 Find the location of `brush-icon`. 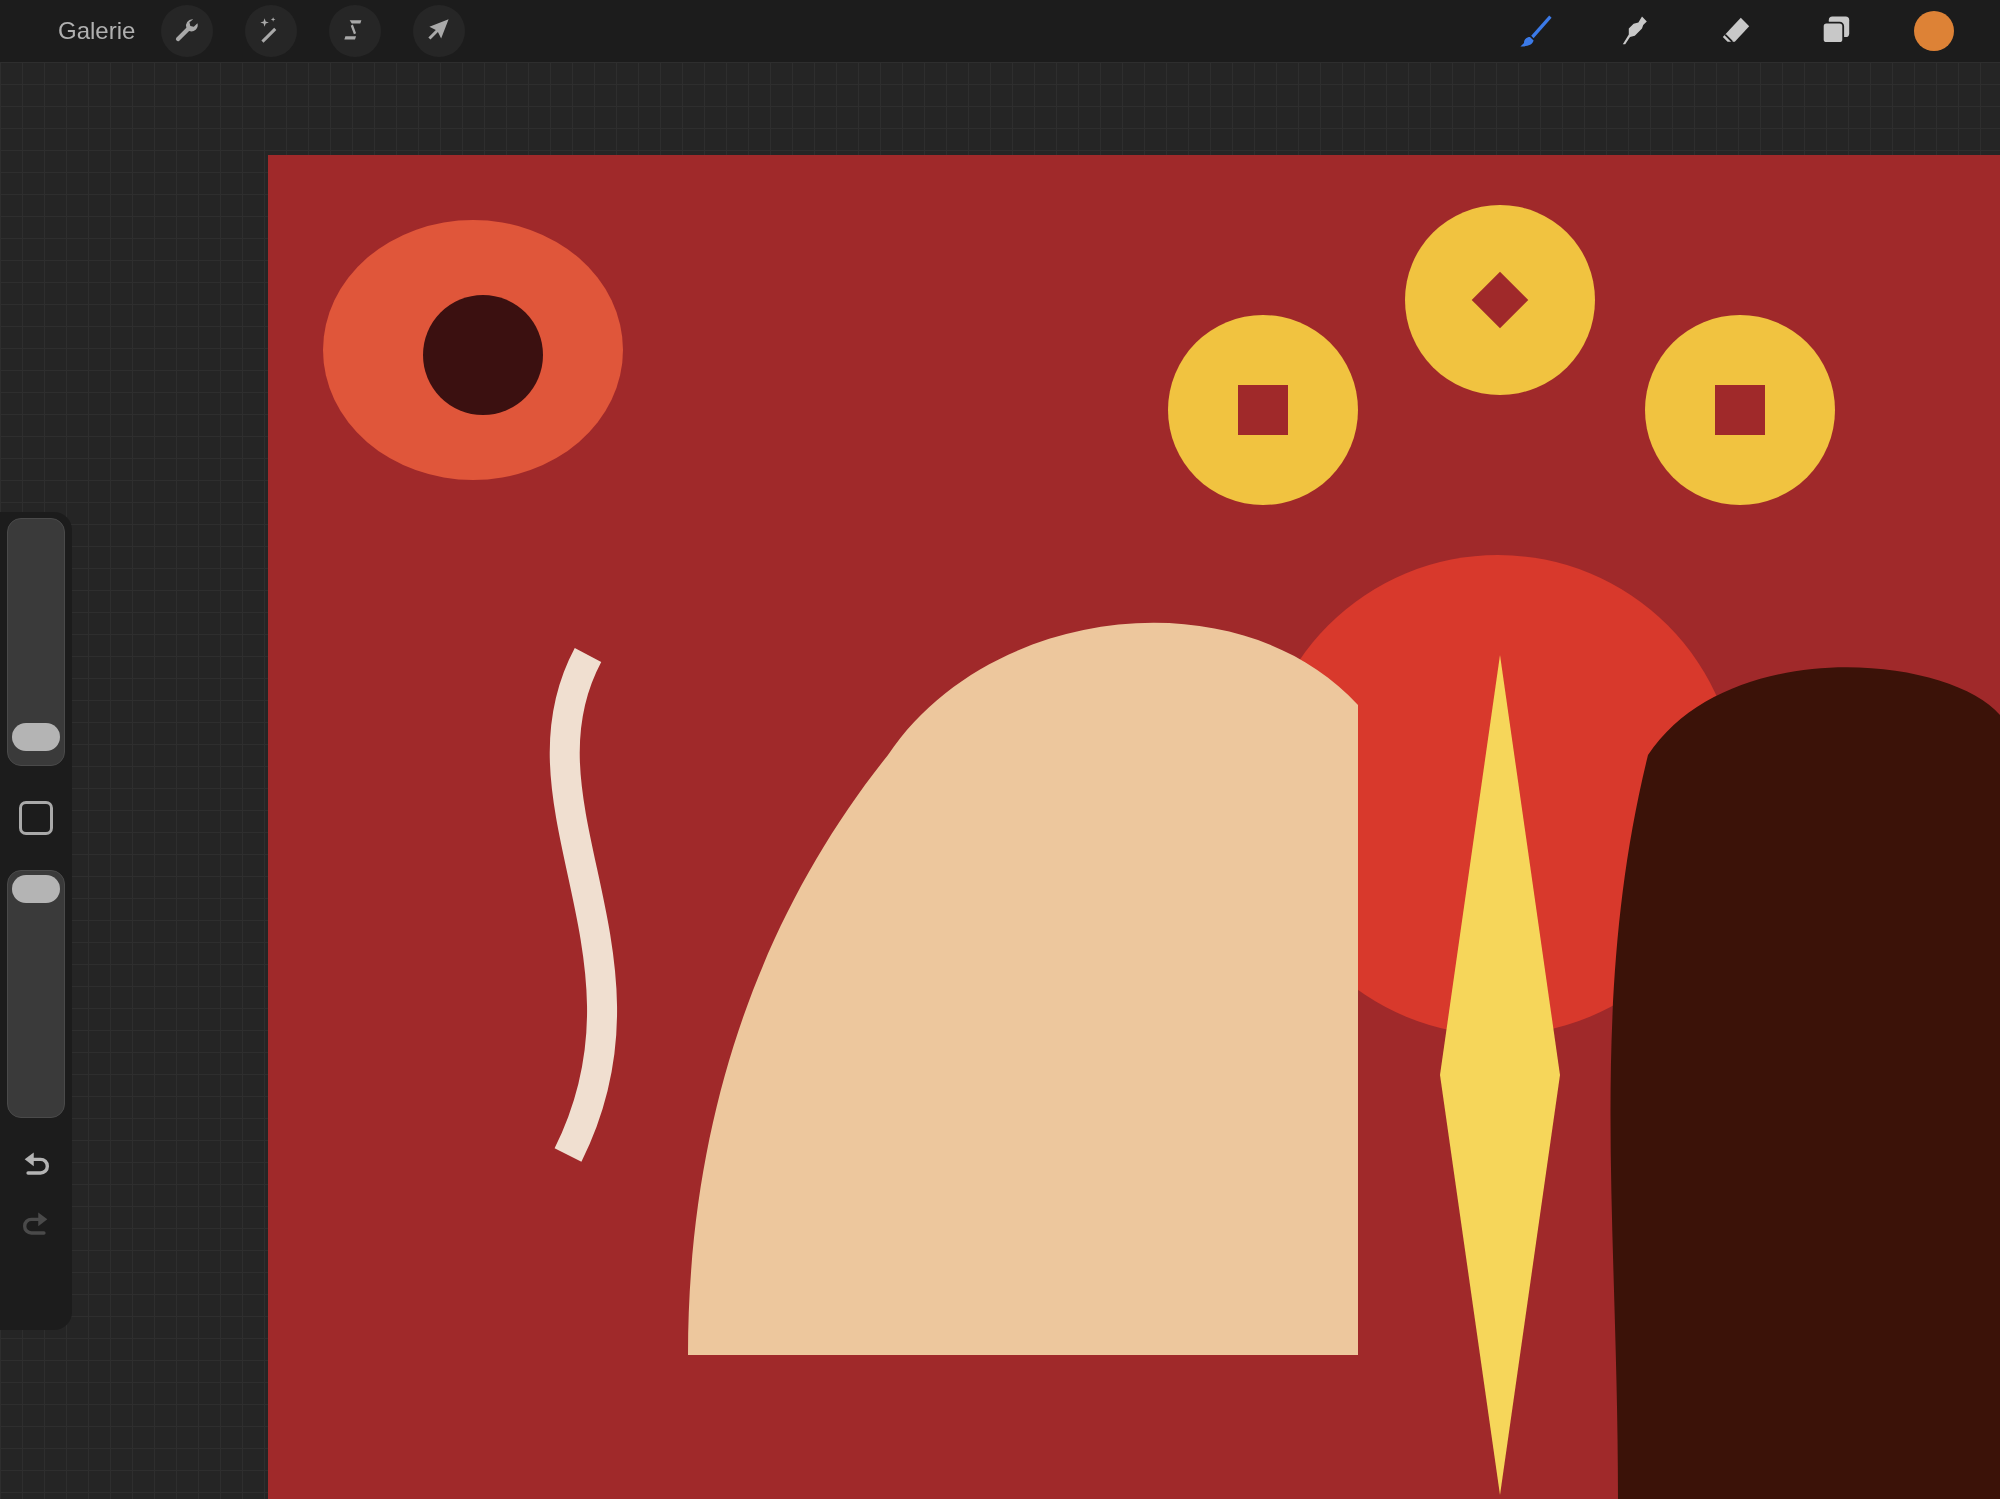

brush-icon is located at coordinates (1536, 31).